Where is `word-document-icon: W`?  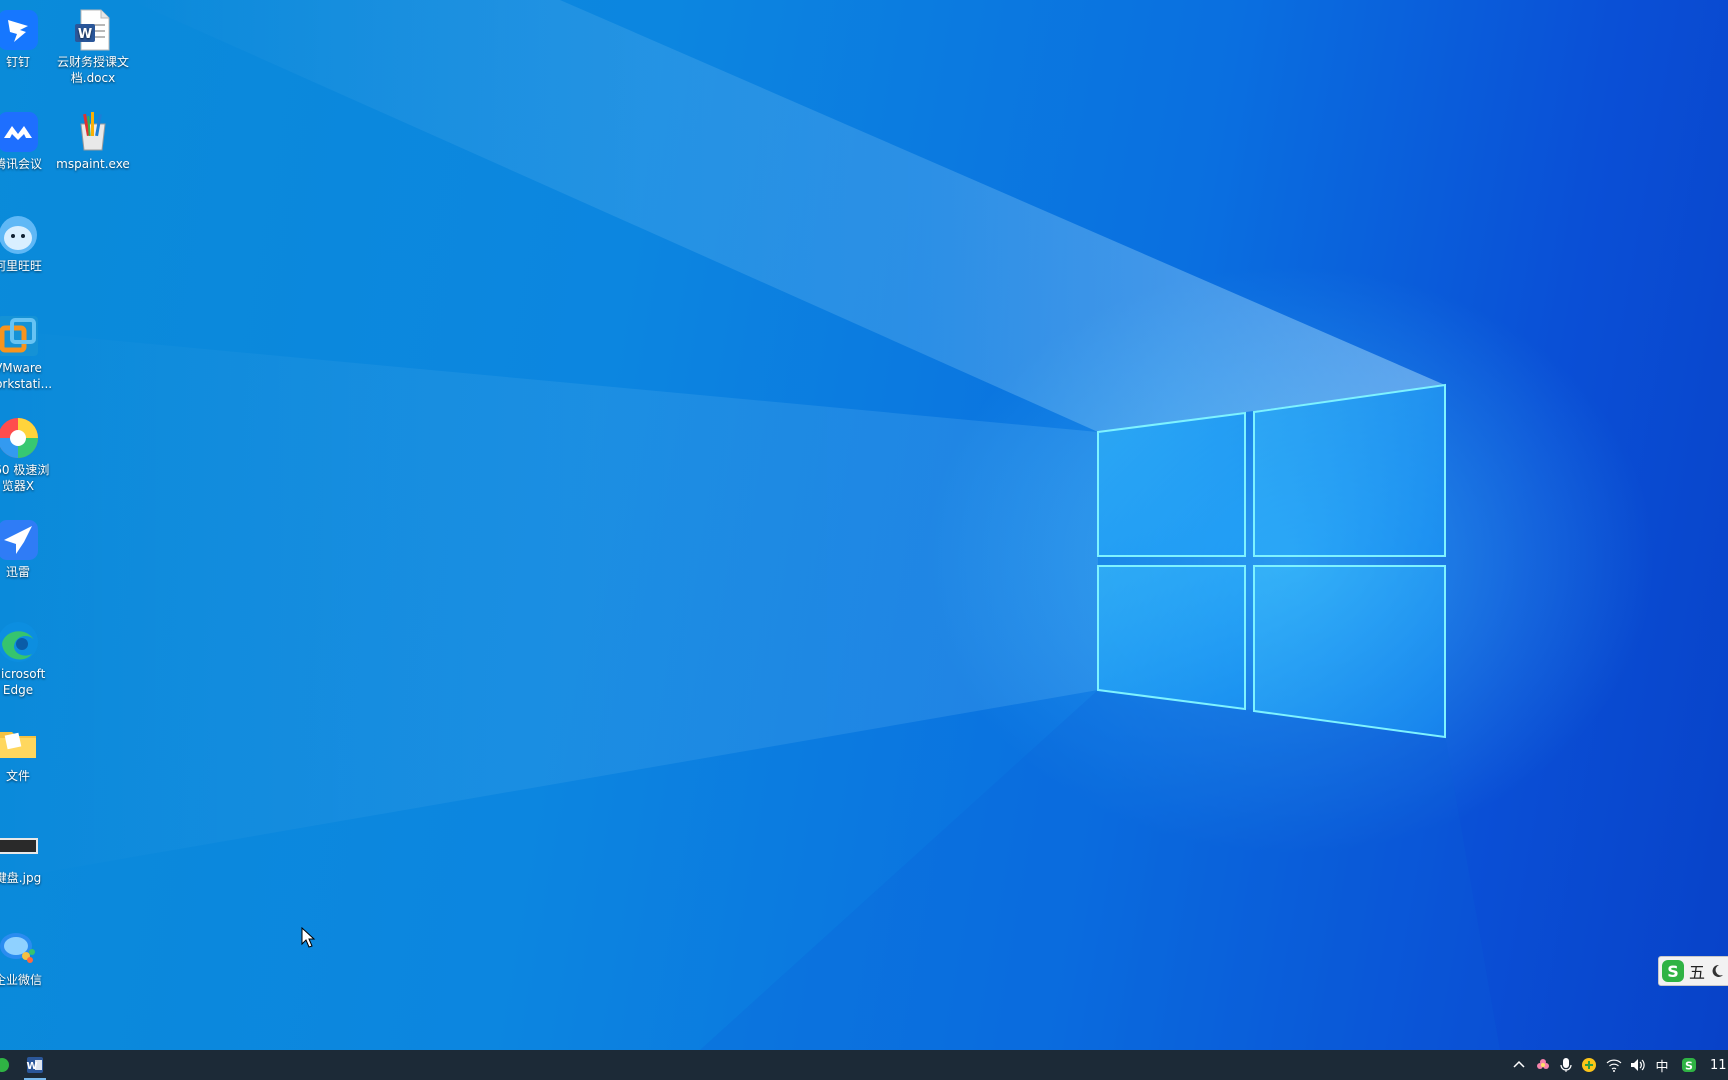 word-document-icon: W is located at coordinates (92, 30).